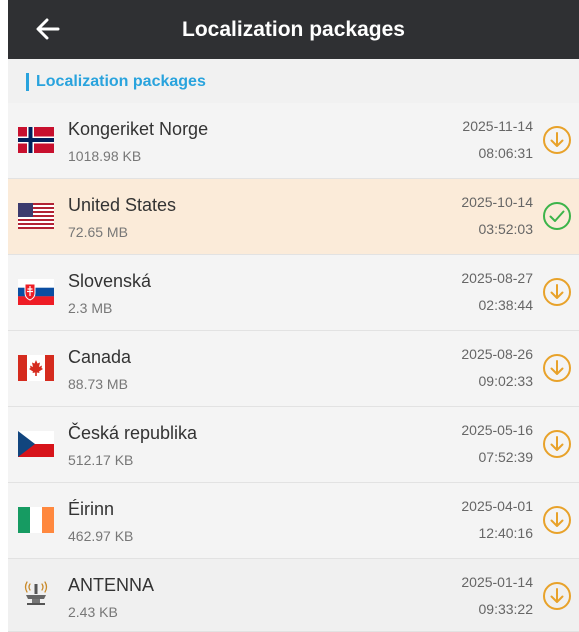 The width and height of the screenshot is (579, 632). What do you see at coordinates (93, 612) in the screenshot?
I see `package-size: 2.43 KB` at bounding box center [93, 612].